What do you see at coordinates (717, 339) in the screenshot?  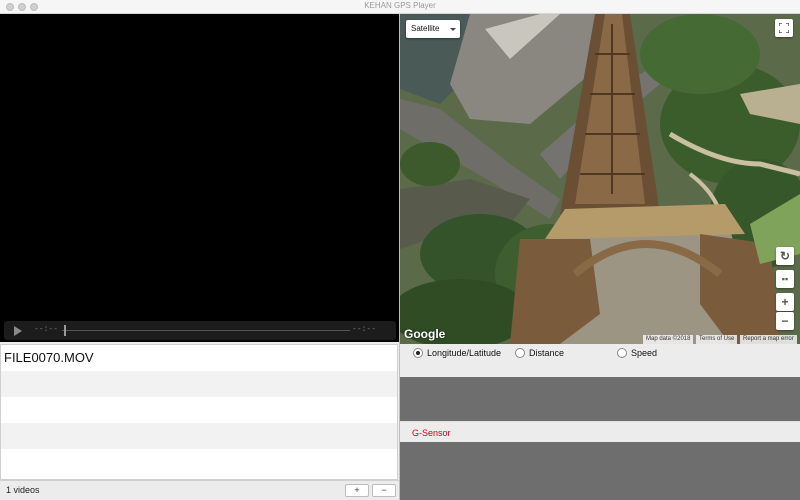 I see `terms-of-use-link: Terms of Use` at bounding box center [717, 339].